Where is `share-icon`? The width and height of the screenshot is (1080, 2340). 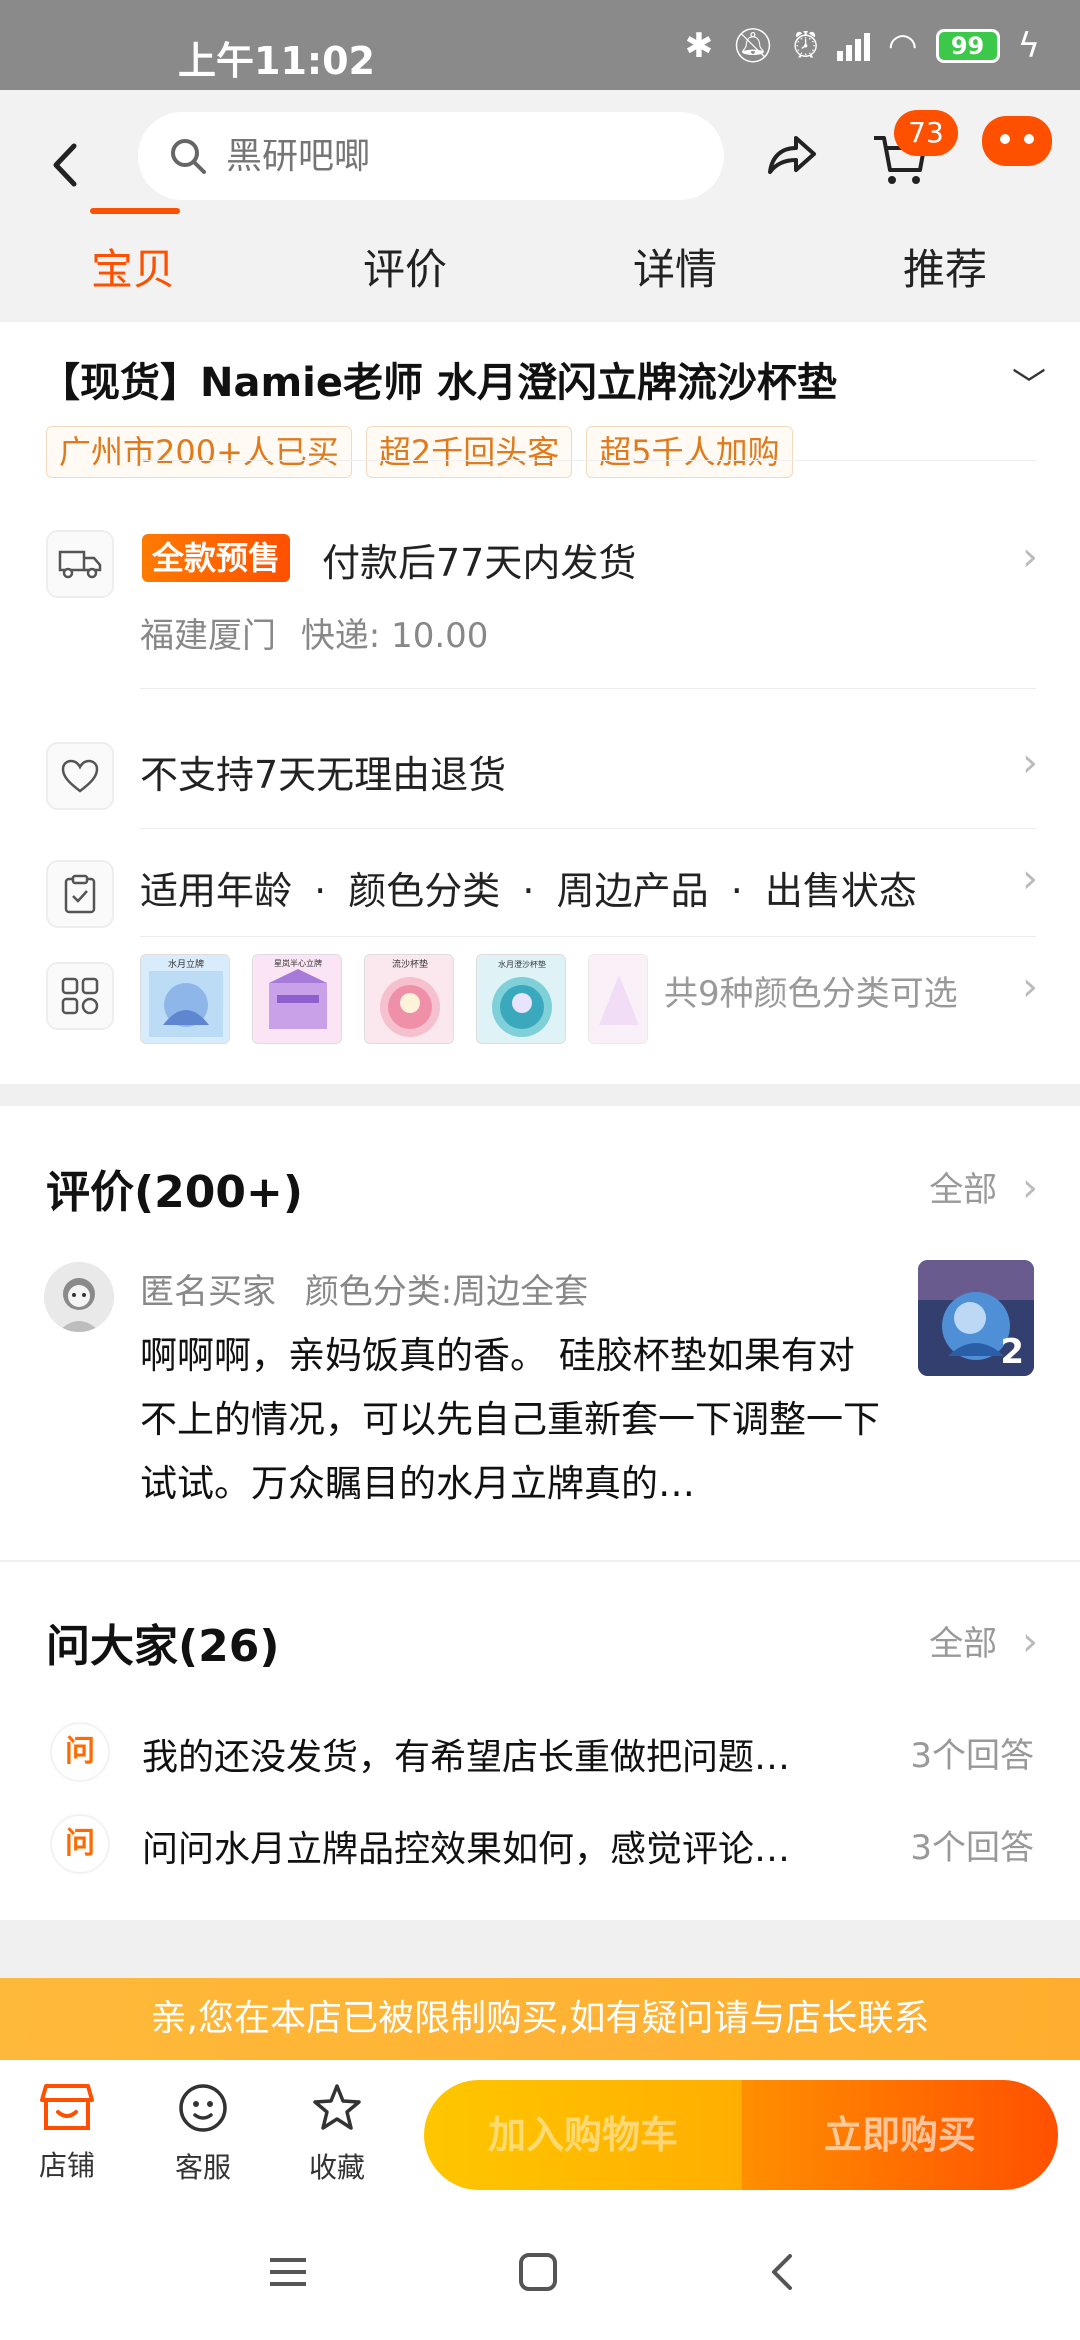
share-icon is located at coordinates (790, 156).